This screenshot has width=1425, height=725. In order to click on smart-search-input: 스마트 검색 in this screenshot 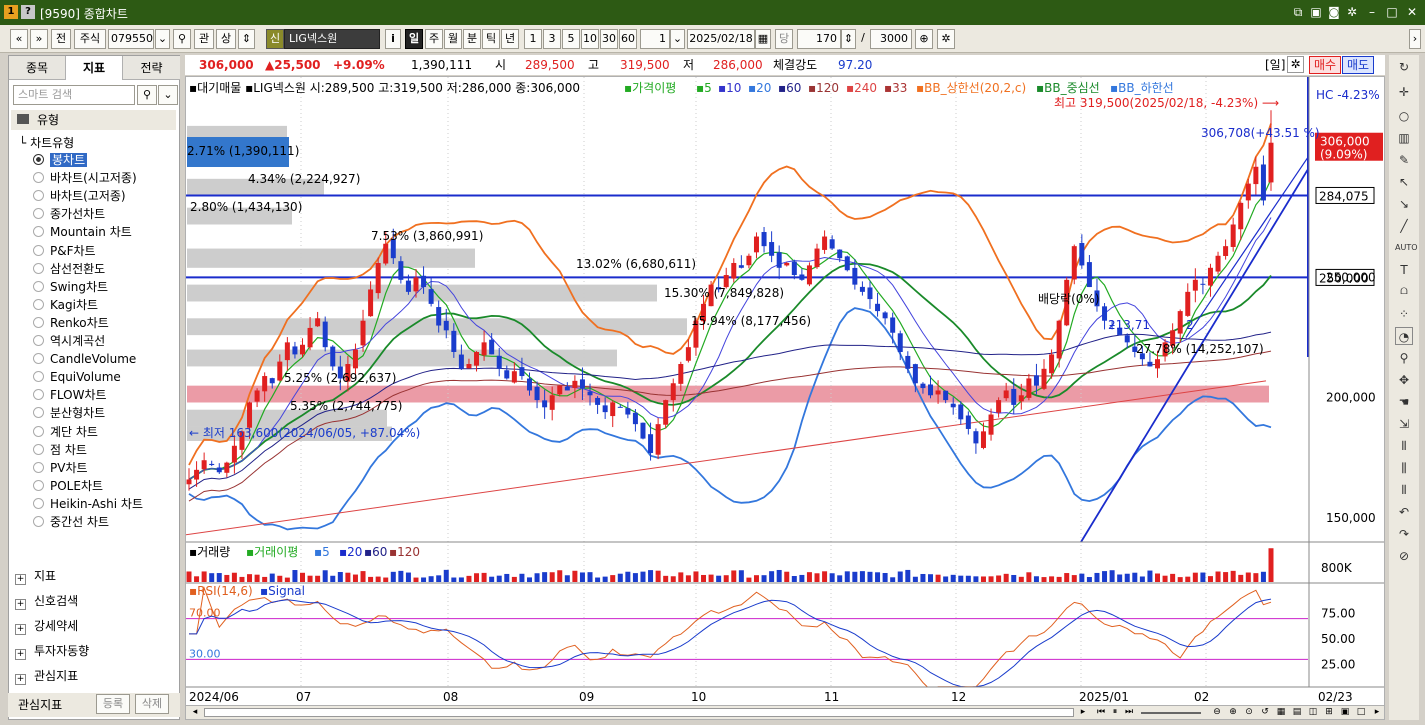, I will do `click(74, 95)`.